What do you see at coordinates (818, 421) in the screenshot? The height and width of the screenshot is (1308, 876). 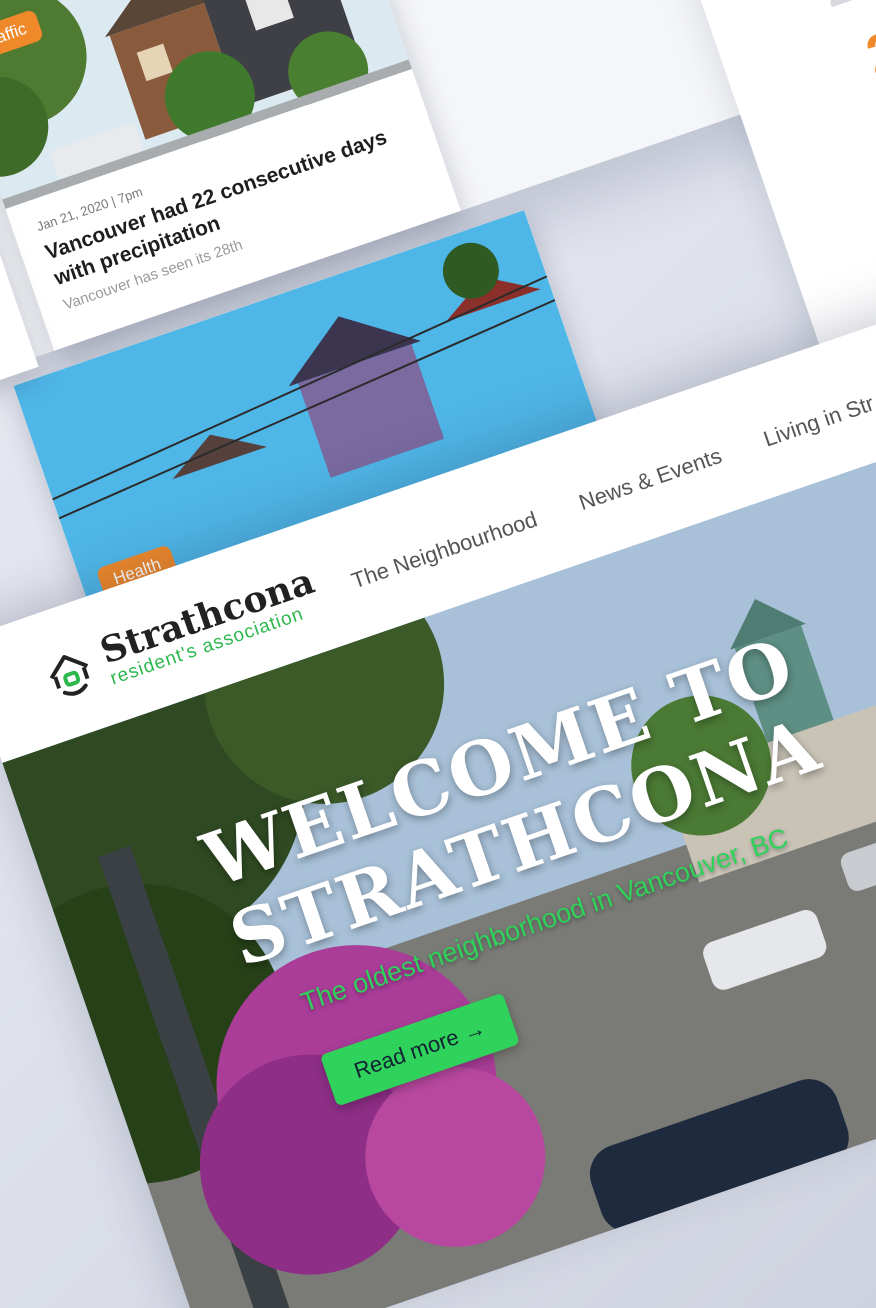 I see `nav-item-living: Living in Str` at bounding box center [818, 421].